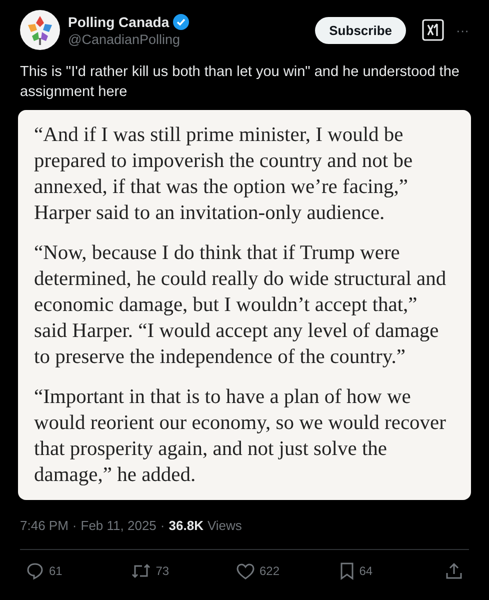 The height and width of the screenshot is (600, 489). What do you see at coordinates (55, 571) in the screenshot?
I see `action-count: 61` at bounding box center [55, 571].